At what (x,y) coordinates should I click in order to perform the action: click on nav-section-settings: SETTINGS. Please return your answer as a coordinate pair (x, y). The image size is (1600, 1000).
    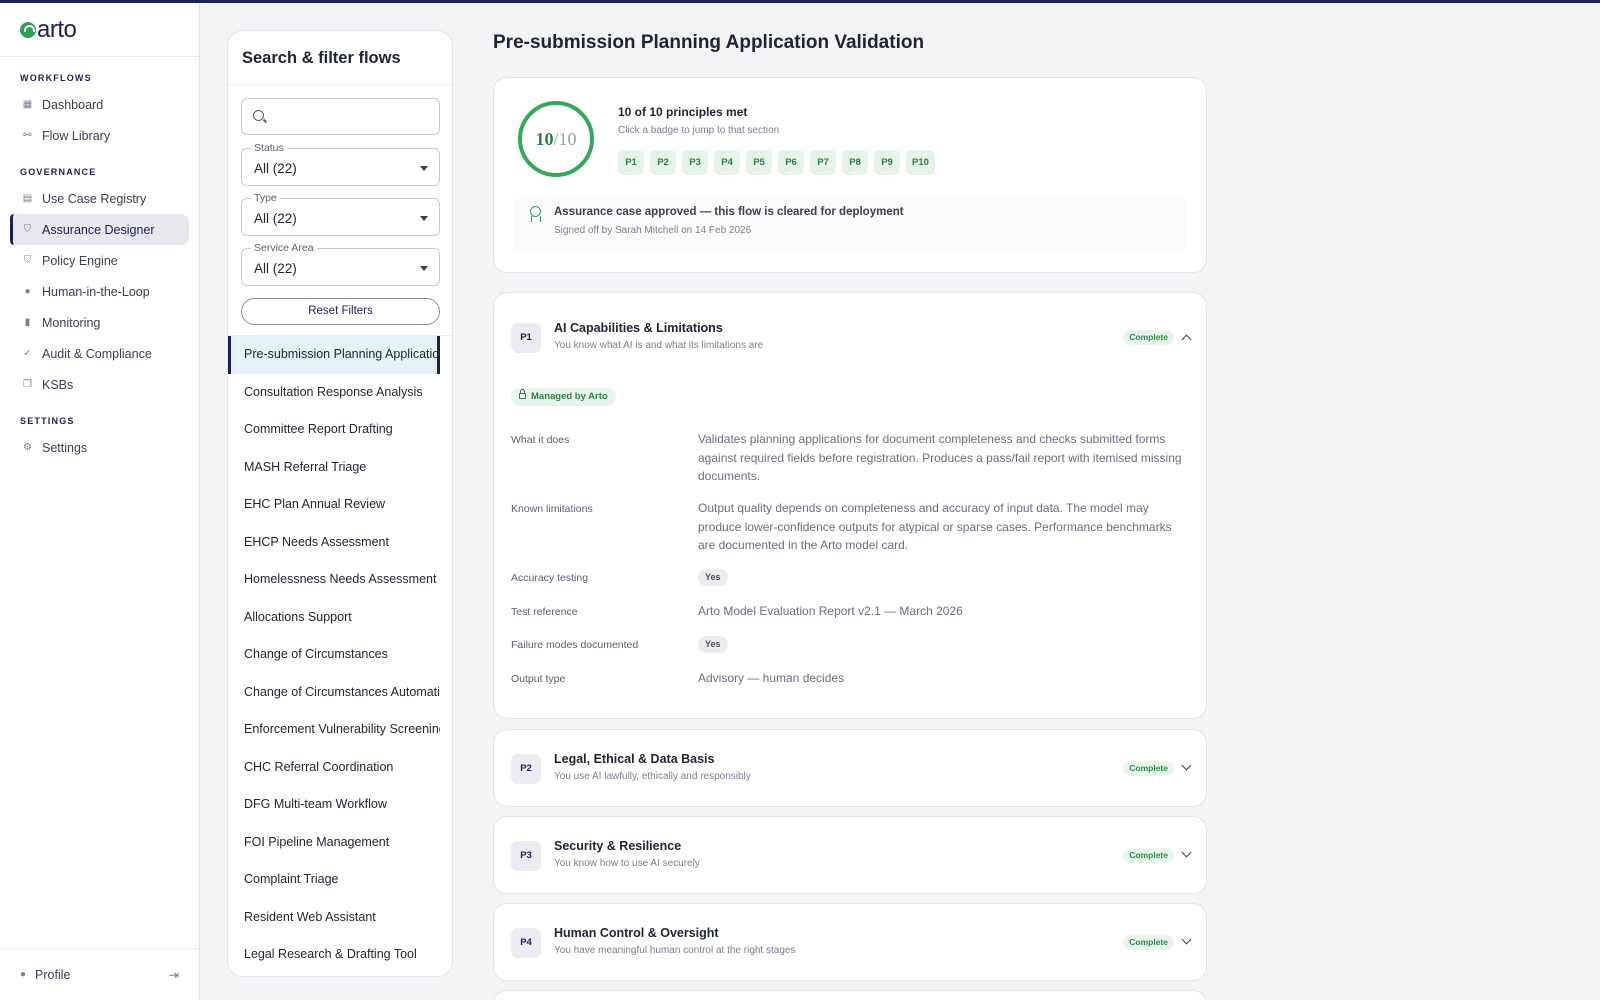
    Looking at the image, I should click on (47, 421).